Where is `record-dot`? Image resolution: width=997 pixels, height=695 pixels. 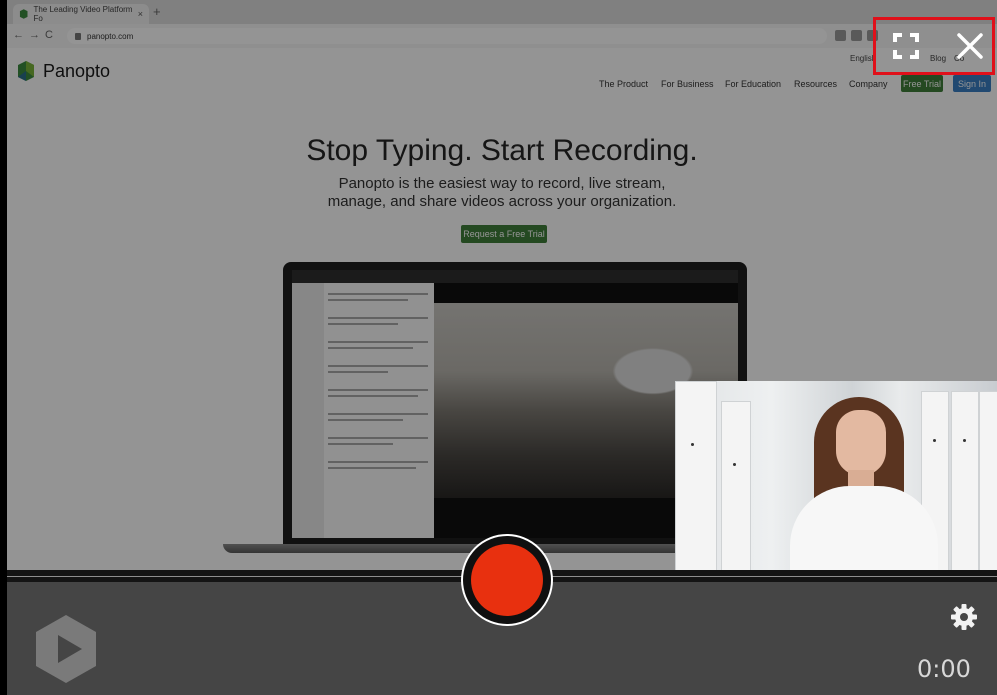 record-dot is located at coordinates (507, 580).